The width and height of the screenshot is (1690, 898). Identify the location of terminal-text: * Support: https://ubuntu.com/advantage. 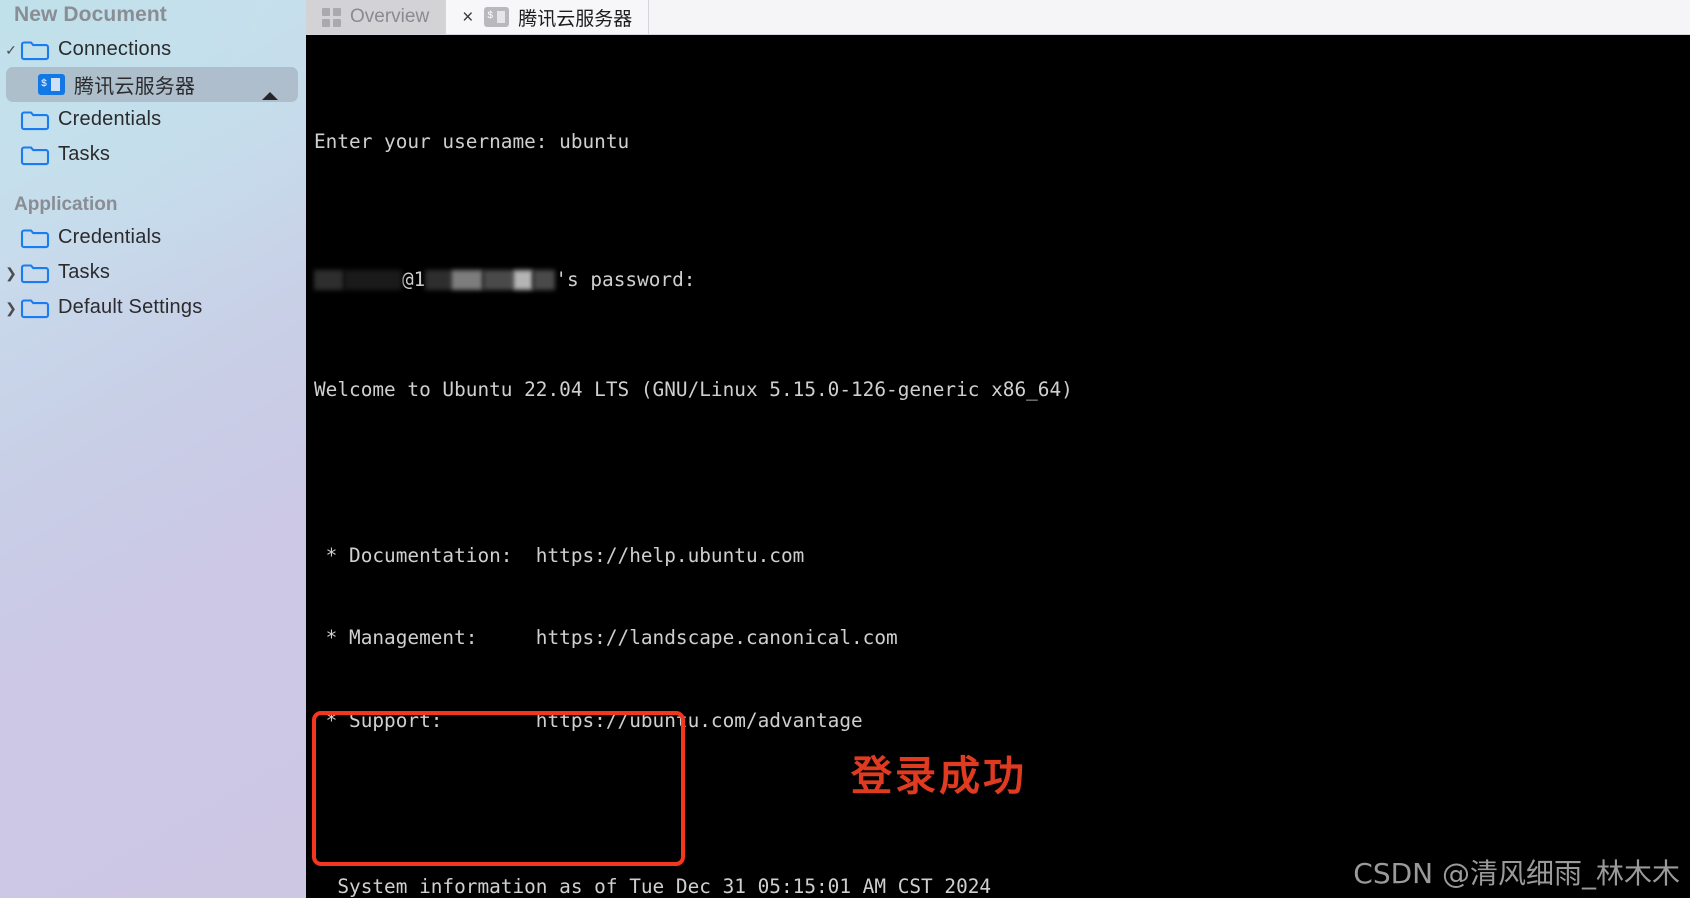
(588, 721).